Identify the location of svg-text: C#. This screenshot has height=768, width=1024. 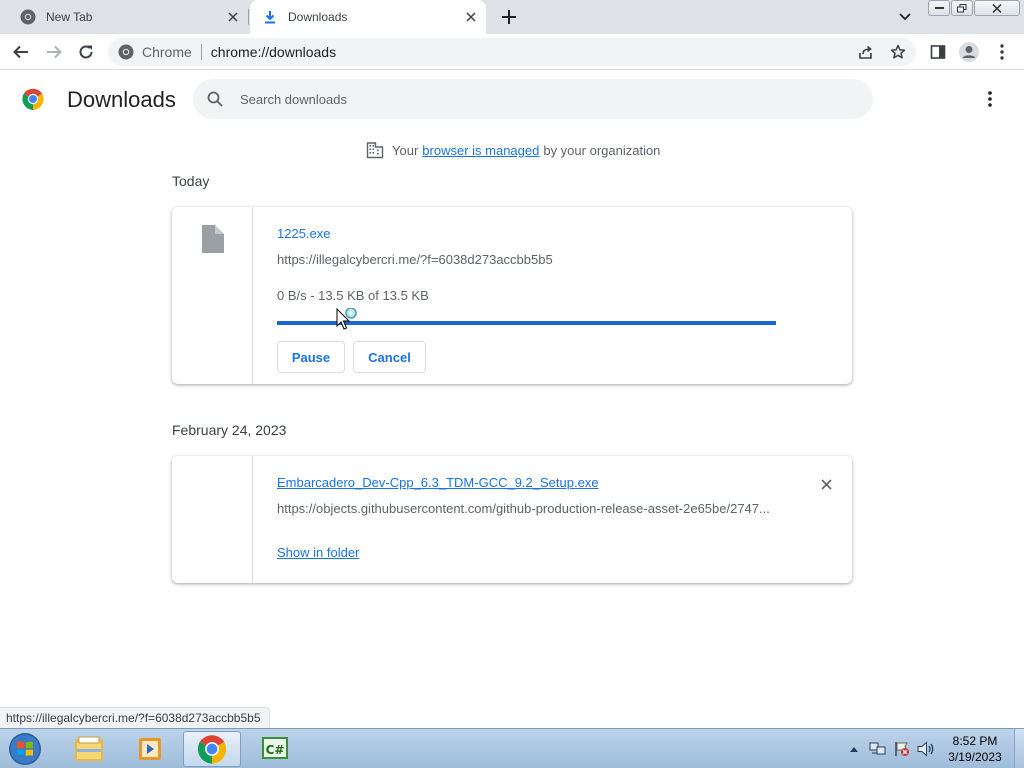
(275, 750).